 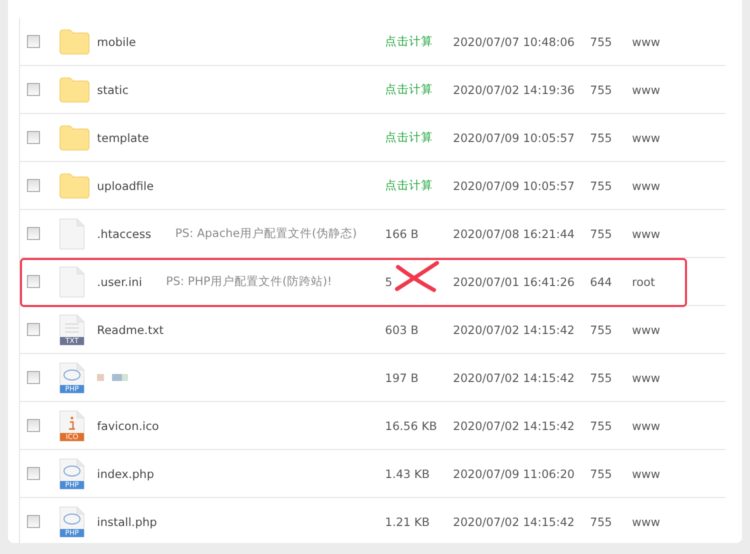 What do you see at coordinates (113, 89) in the screenshot?
I see `file-name: static` at bounding box center [113, 89].